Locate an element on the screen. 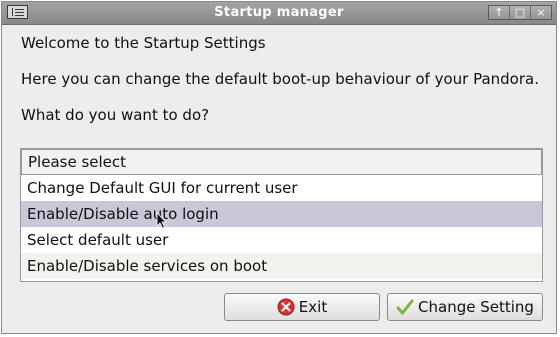 The width and height of the screenshot is (560, 337). exit-button: Exit is located at coordinates (302, 307).